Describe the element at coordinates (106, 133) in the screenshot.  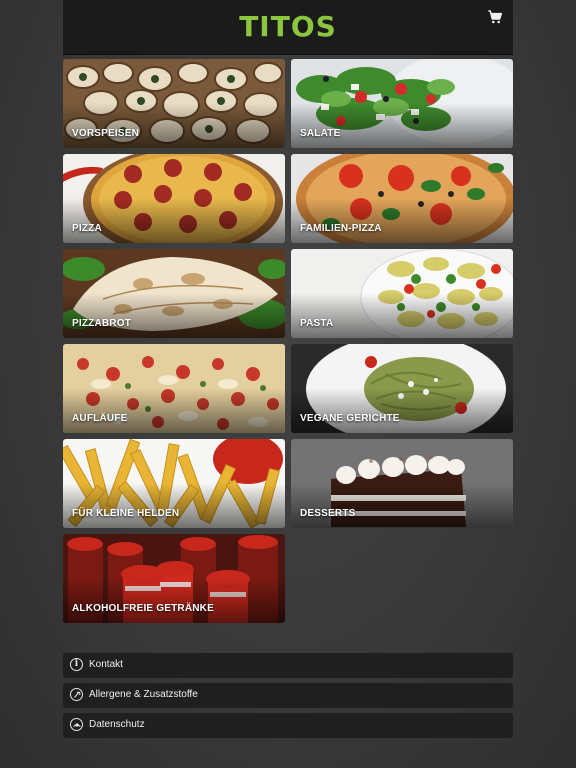
I see `category-label: VORSPEISEN` at that location.